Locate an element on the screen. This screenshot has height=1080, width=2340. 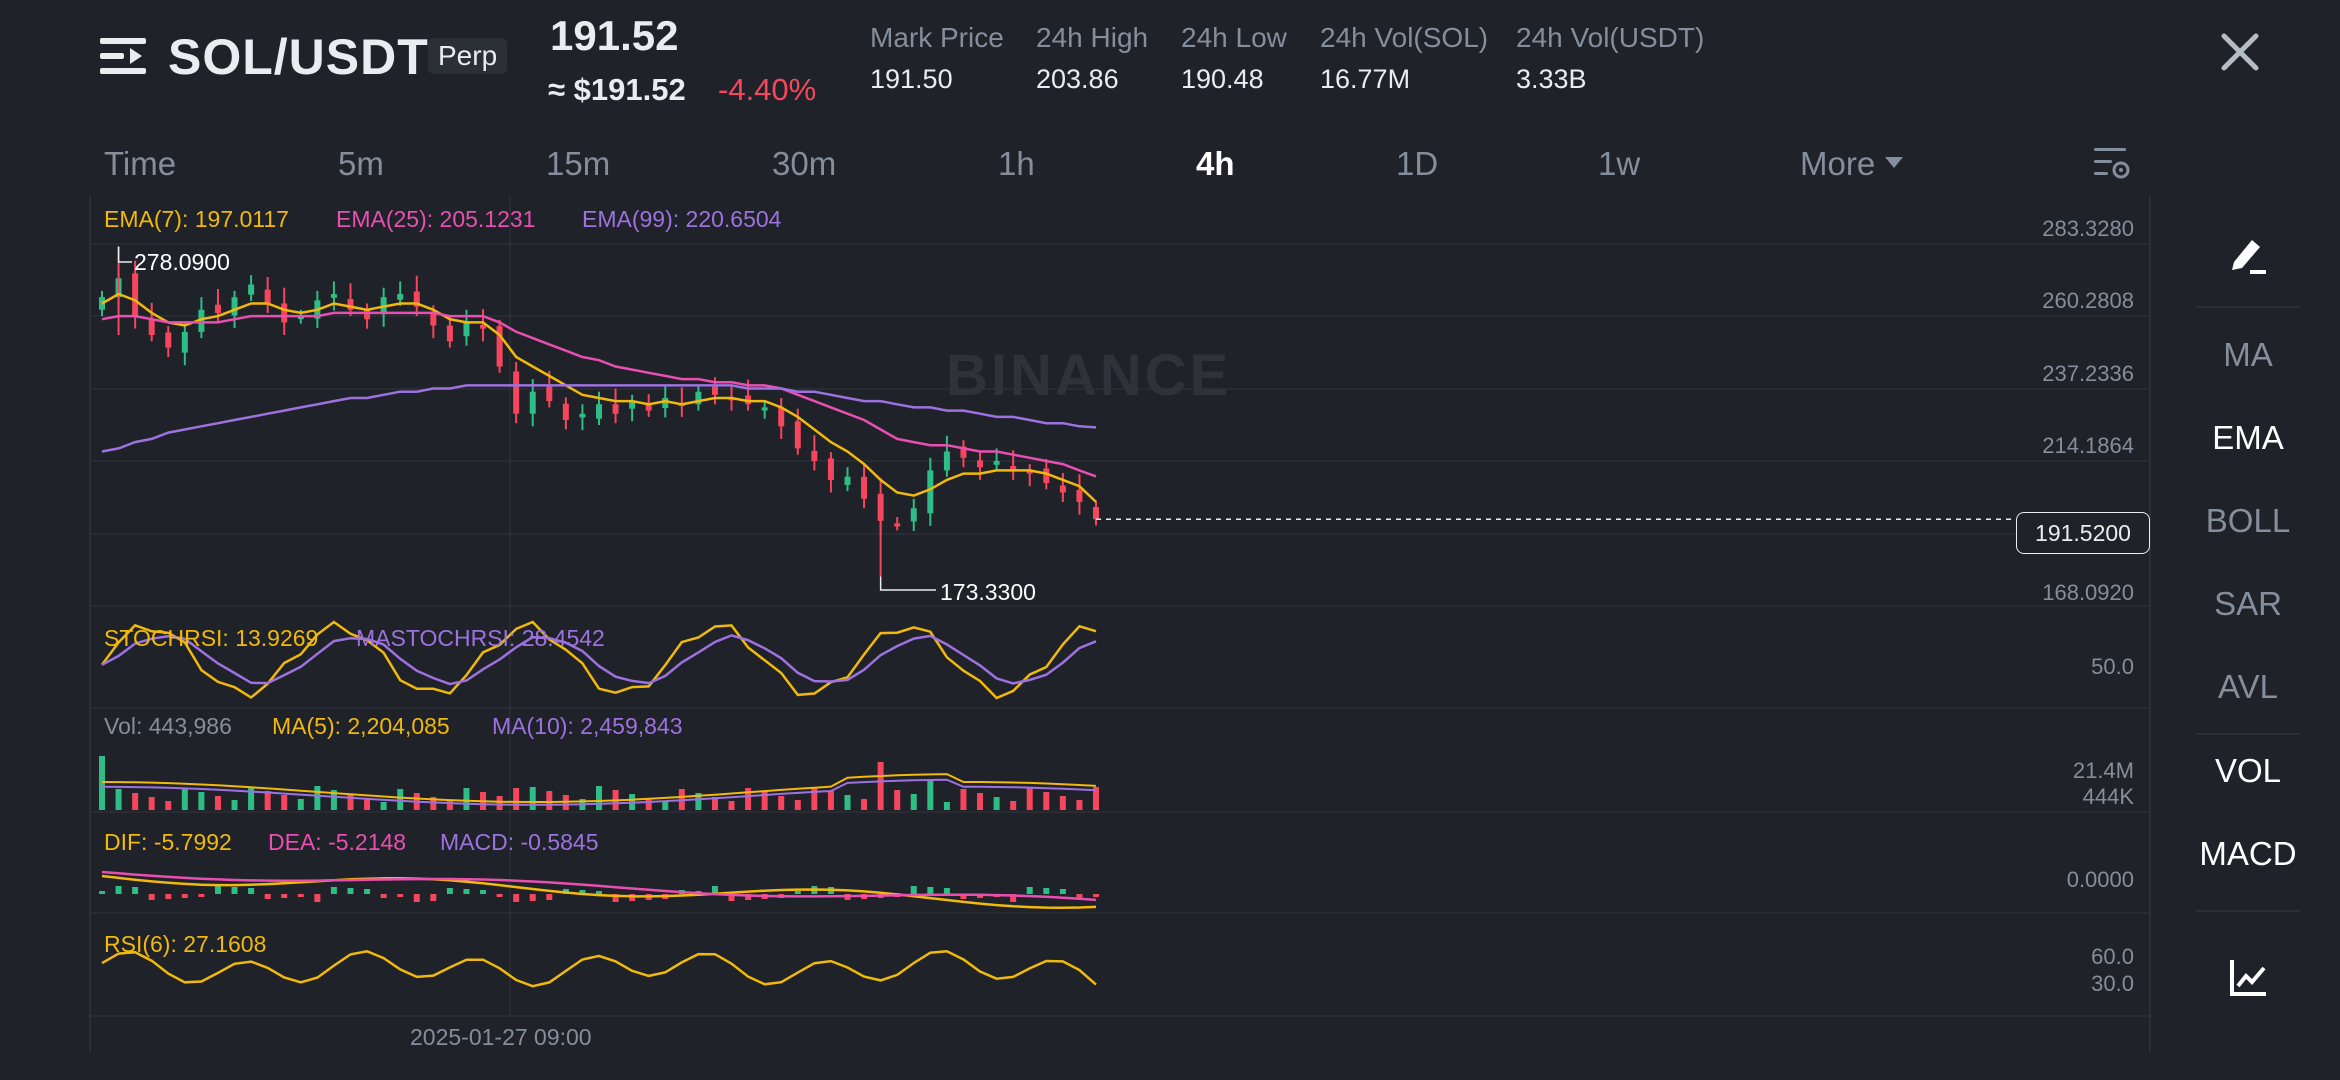
stoch-axis-label: 50.0 is located at coordinates (2112, 666).